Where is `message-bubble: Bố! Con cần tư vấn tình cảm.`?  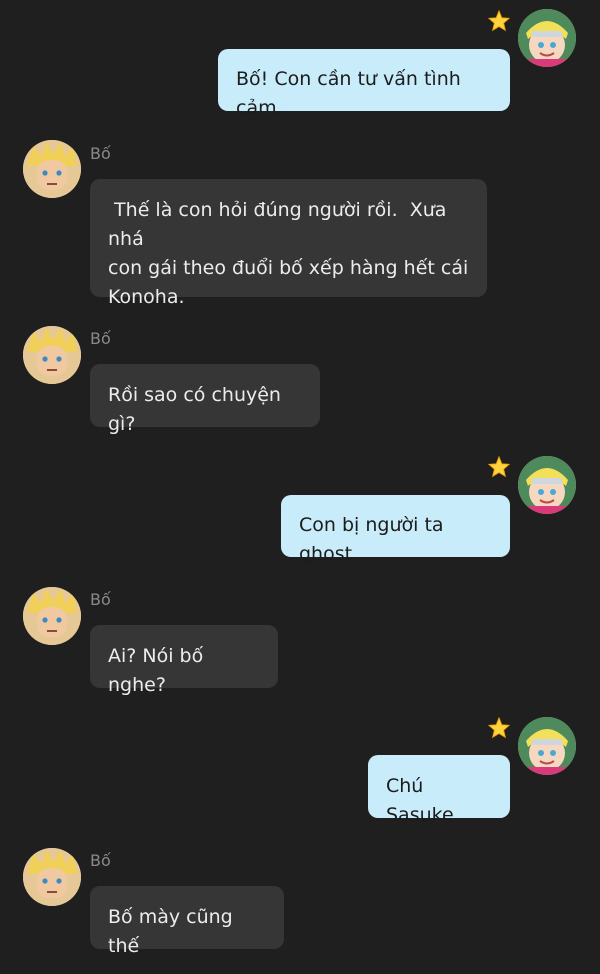
message-bubble: Bố! Con cần tư vấn tình cảm. is located at coordinates (364, 84).